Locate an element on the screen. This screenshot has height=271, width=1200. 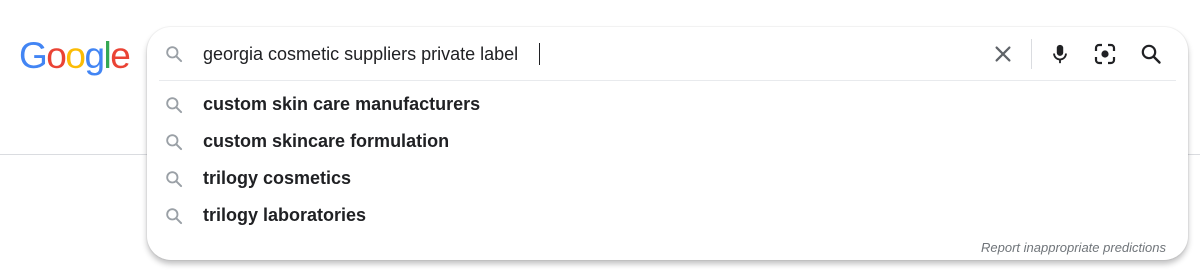
close-icon is located at coordinates (1003, 54).